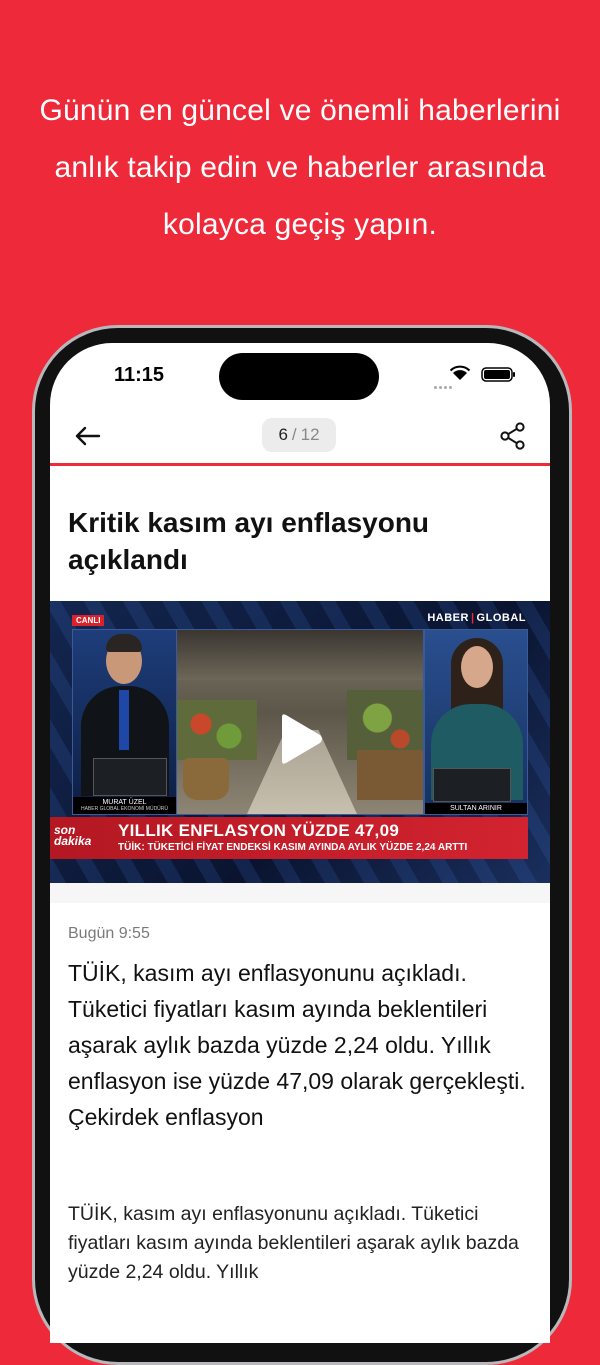  I want to click on market-ceiling, so click(300, 655).